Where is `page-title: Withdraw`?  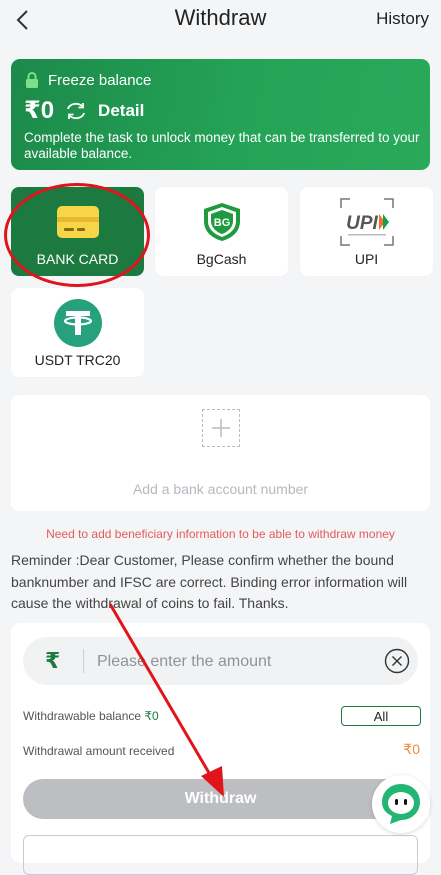
page-title: Withdraw is located at coordinates (220, 17).